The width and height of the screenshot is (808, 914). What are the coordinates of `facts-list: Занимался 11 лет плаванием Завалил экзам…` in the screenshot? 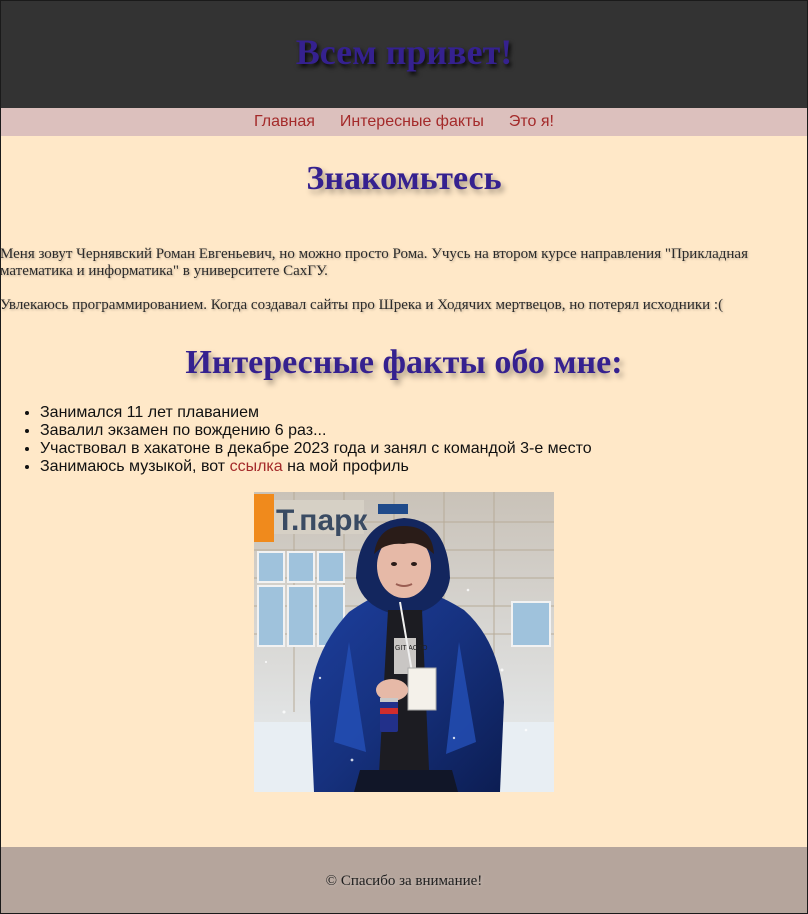 It's located at (404, 440).